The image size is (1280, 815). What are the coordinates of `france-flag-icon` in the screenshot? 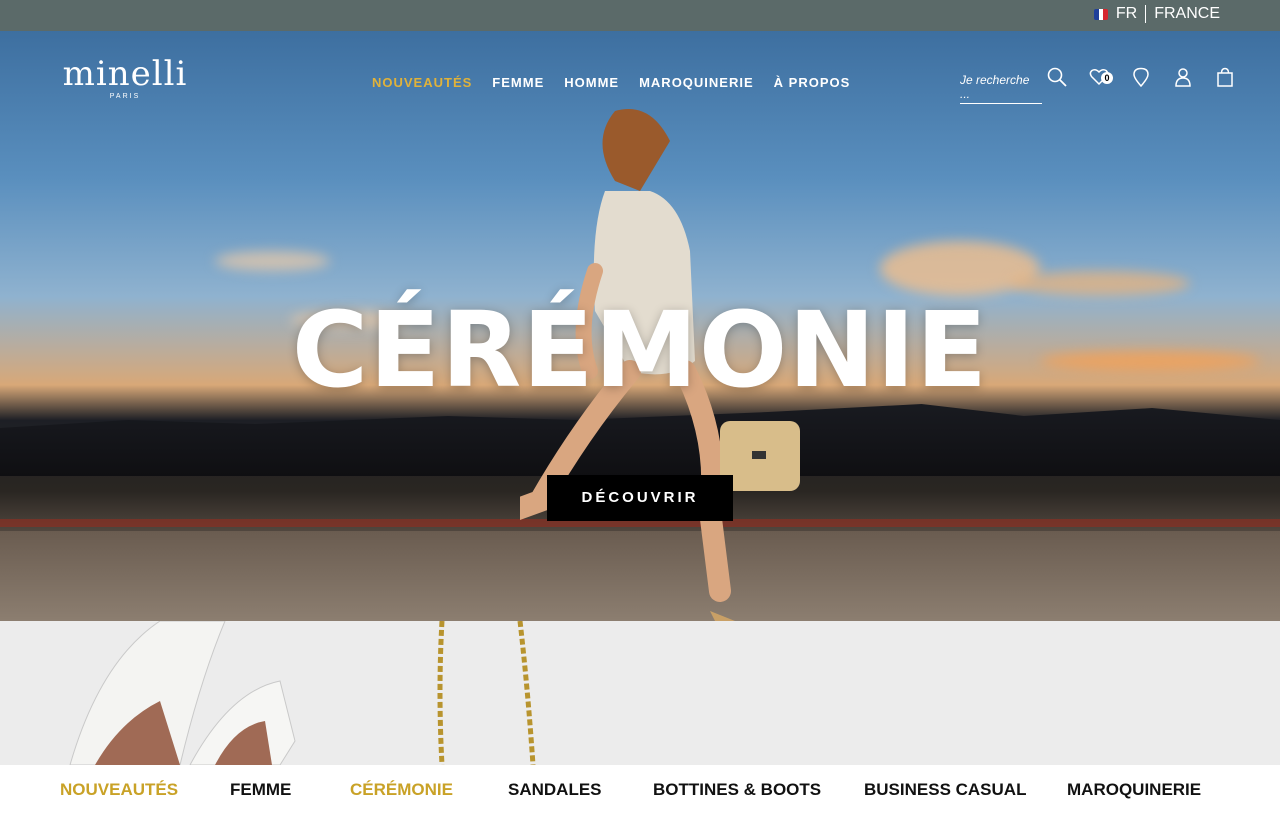 It's located at (1100, 14).